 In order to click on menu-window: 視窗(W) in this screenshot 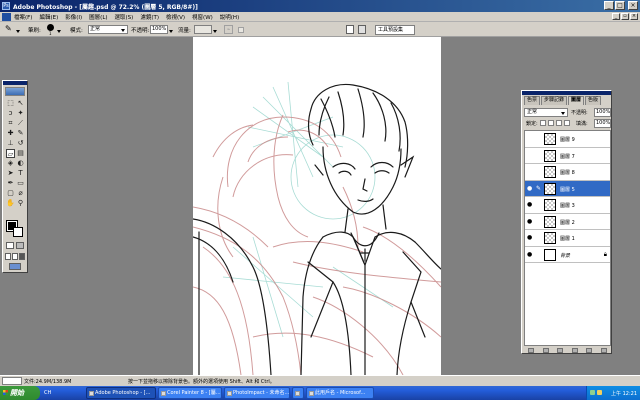, I will do `click(202, 17)`.